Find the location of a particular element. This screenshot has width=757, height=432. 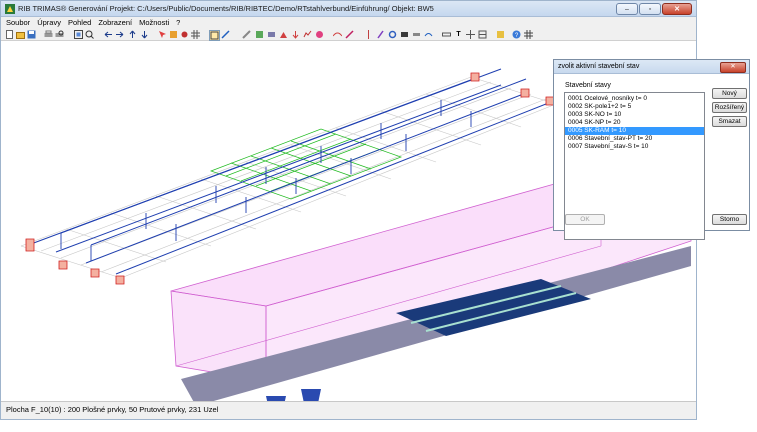

measure-icon is located at coordinates (446, 34).